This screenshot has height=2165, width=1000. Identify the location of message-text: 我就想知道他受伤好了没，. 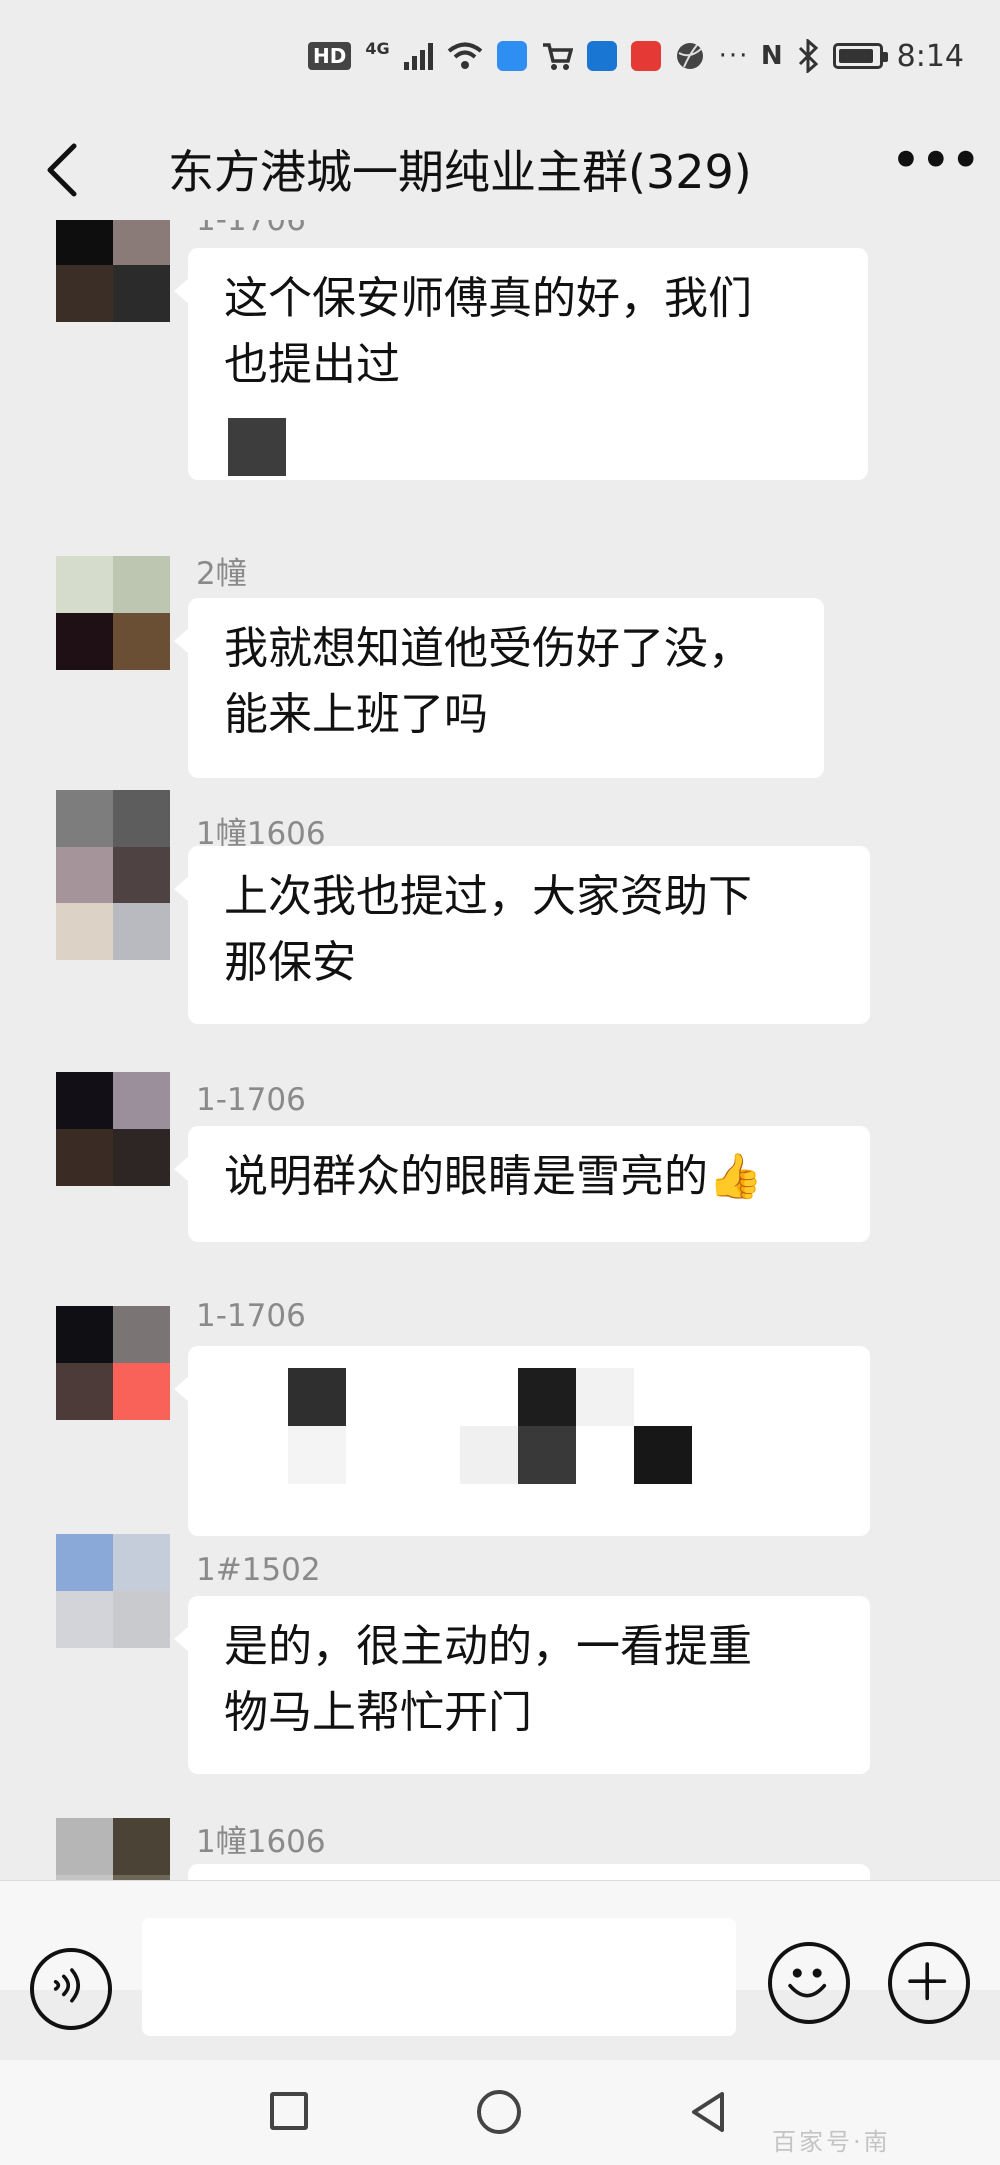
(488, 648).